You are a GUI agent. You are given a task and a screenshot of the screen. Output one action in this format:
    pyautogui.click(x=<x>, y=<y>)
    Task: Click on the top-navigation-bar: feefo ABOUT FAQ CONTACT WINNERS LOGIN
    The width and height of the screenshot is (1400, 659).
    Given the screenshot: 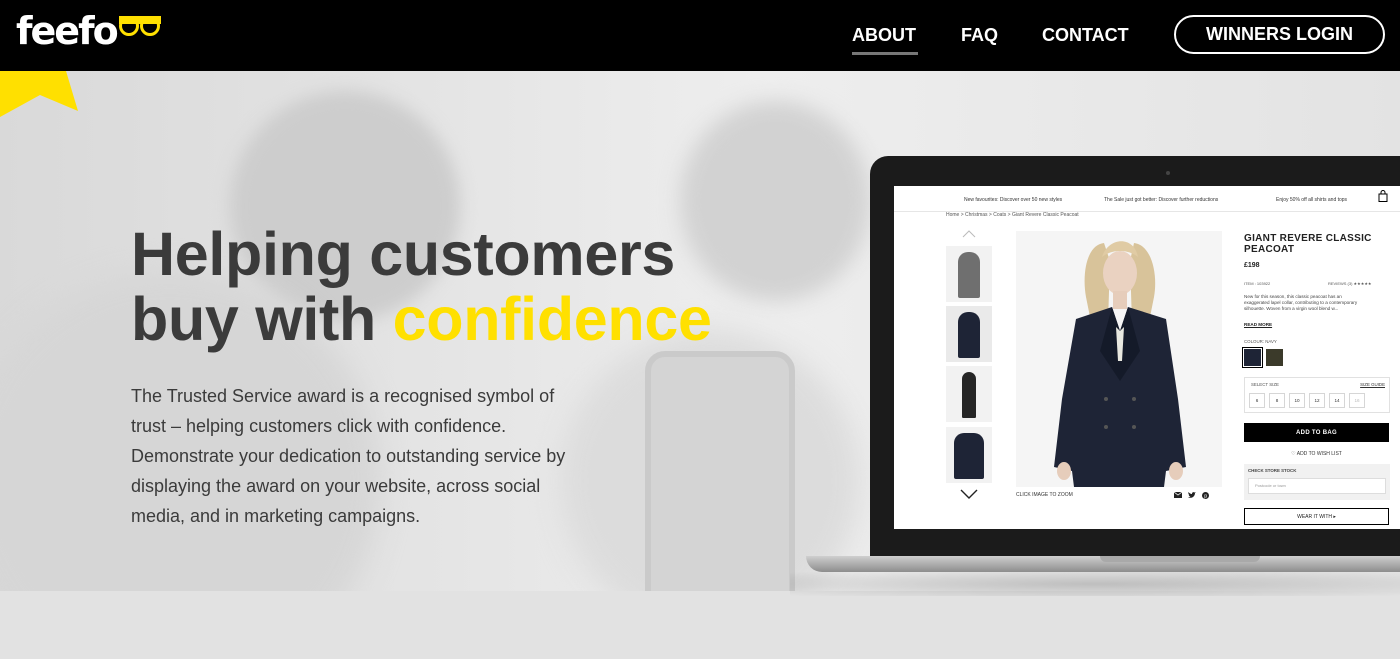 What is the action you would take?
    pyautogui.click(x=700, y=35)
    